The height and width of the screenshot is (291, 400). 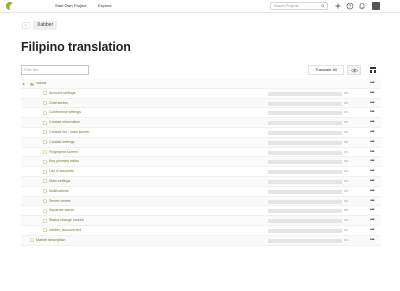 I want to click on tree-icon, so click(x=373, y=70).